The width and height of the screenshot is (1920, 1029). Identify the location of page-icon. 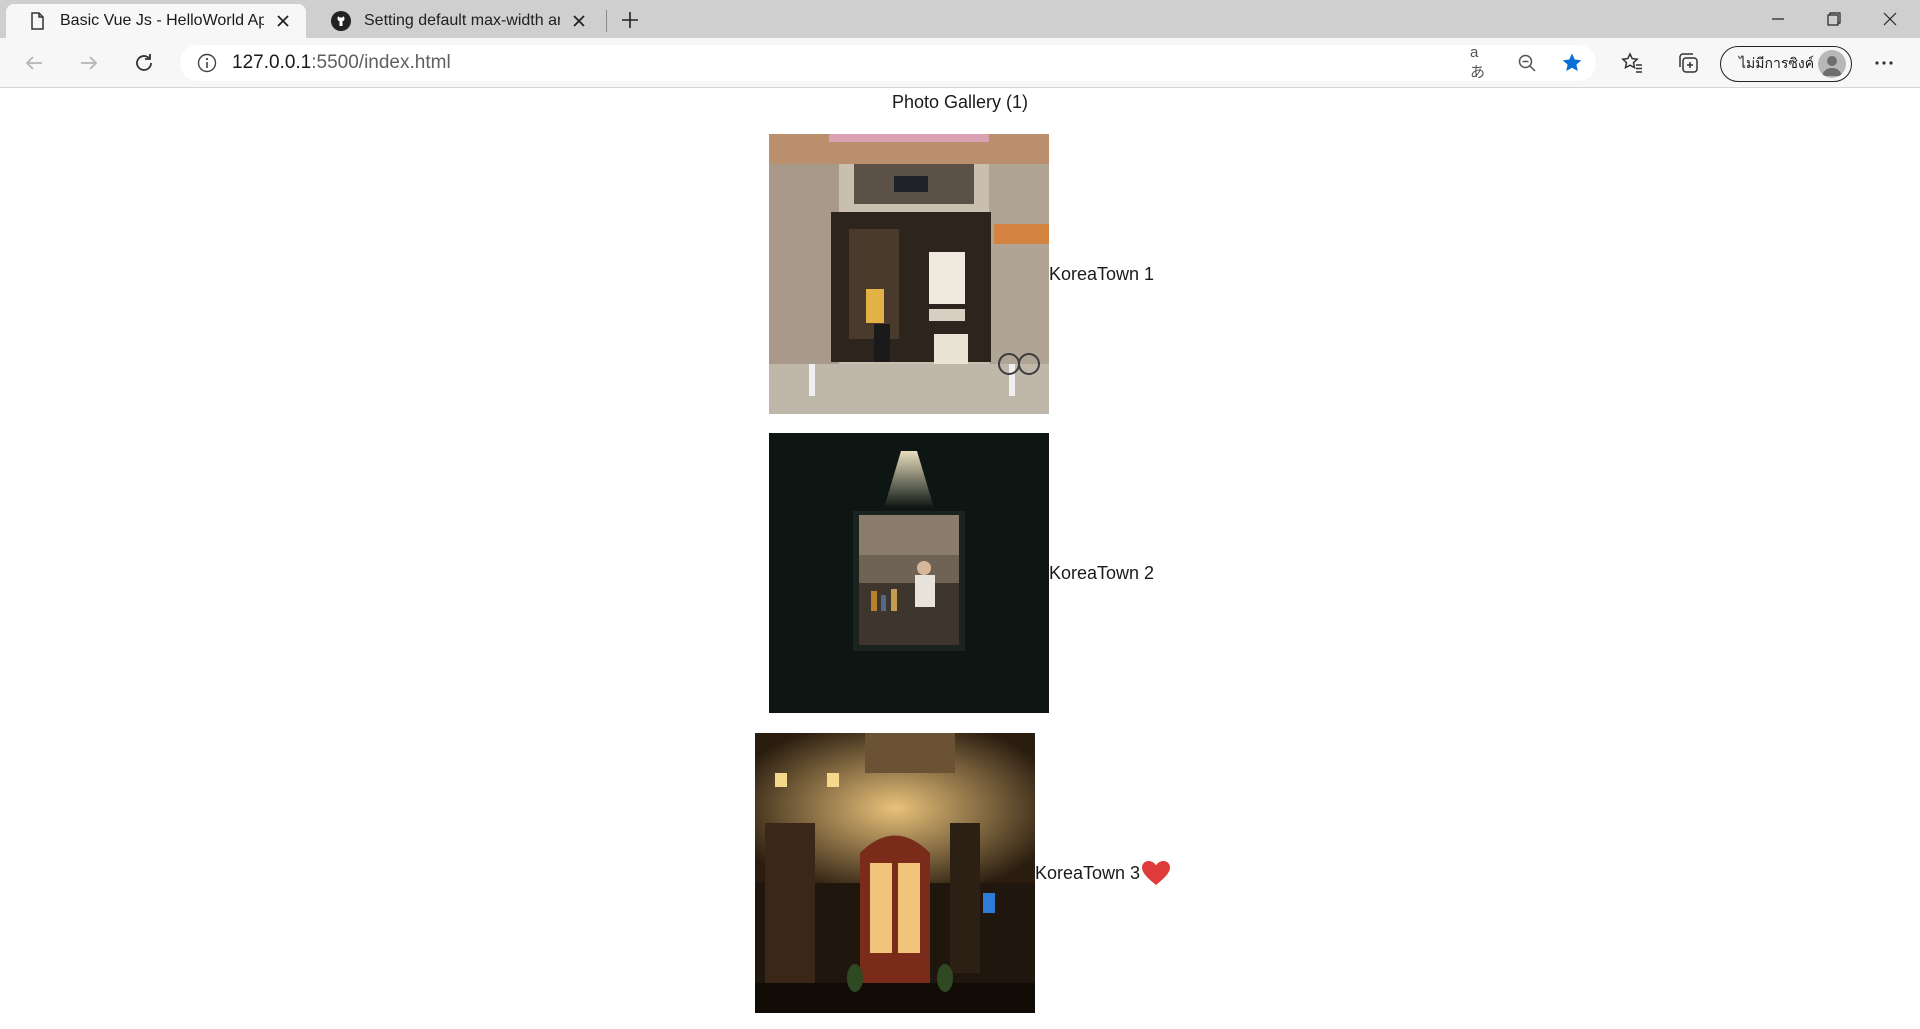
(37, 21).